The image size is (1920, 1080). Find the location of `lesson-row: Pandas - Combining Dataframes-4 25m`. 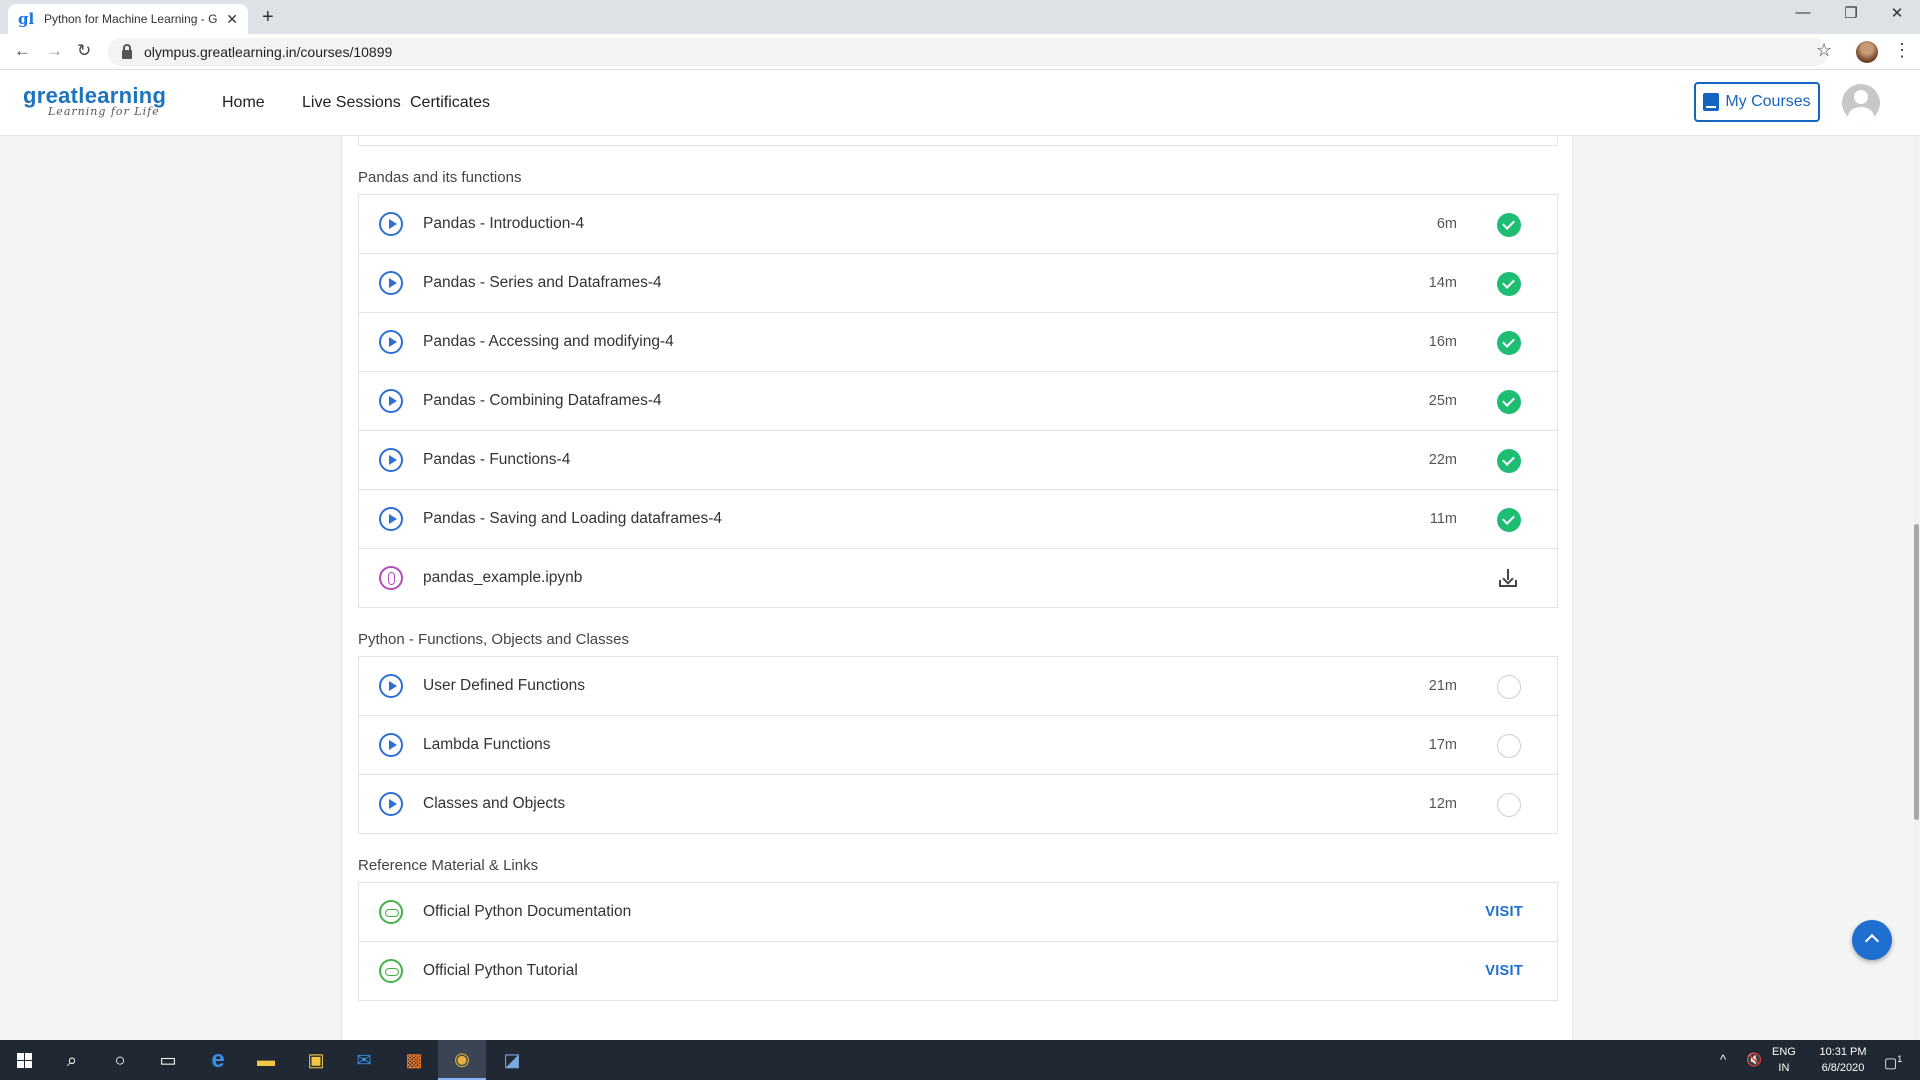

lesson-row: Pandas - Combining Dataframes-4 25m is located at coordinates (958, 401).